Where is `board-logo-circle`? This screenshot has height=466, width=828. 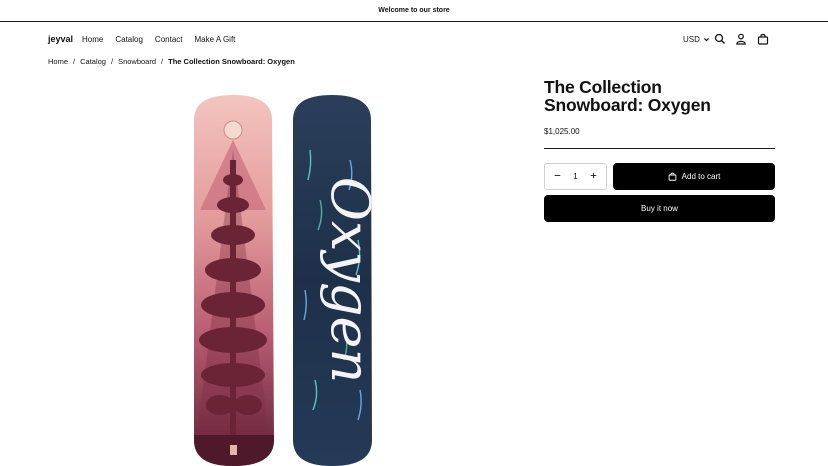 board-logo-circle is located at coordinates (233, 130).